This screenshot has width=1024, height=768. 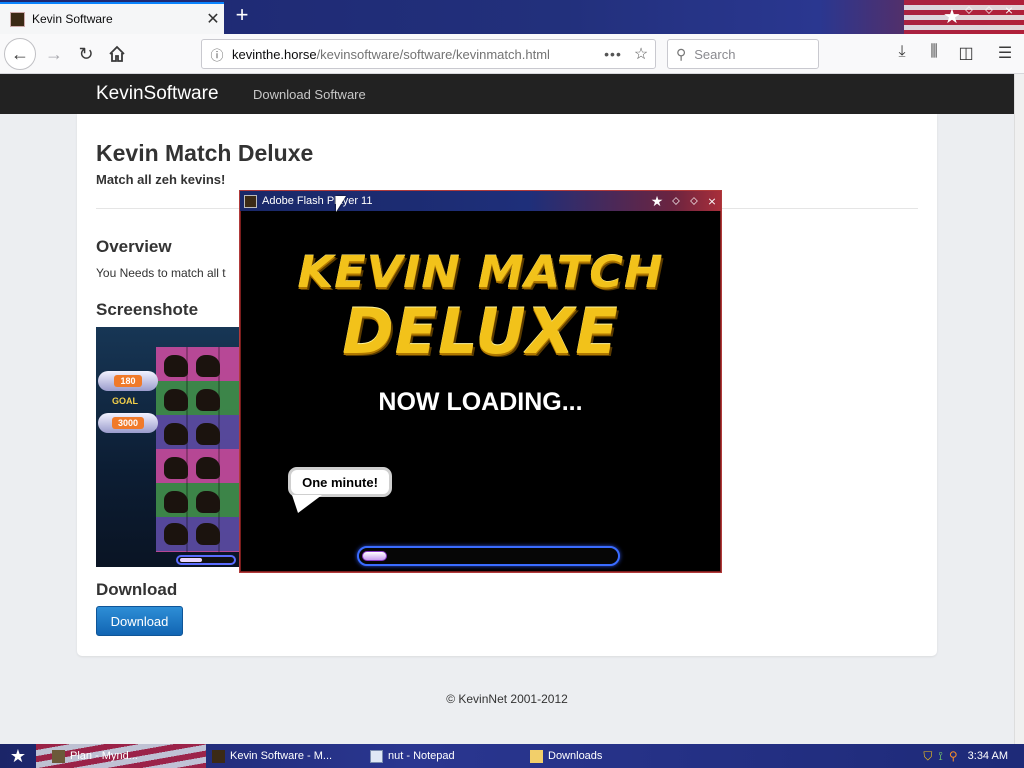 What do you see at coordinates (927, 756) in the screenshot?
I see `shield-icon: ⛉` at bounding box center [927, 756].